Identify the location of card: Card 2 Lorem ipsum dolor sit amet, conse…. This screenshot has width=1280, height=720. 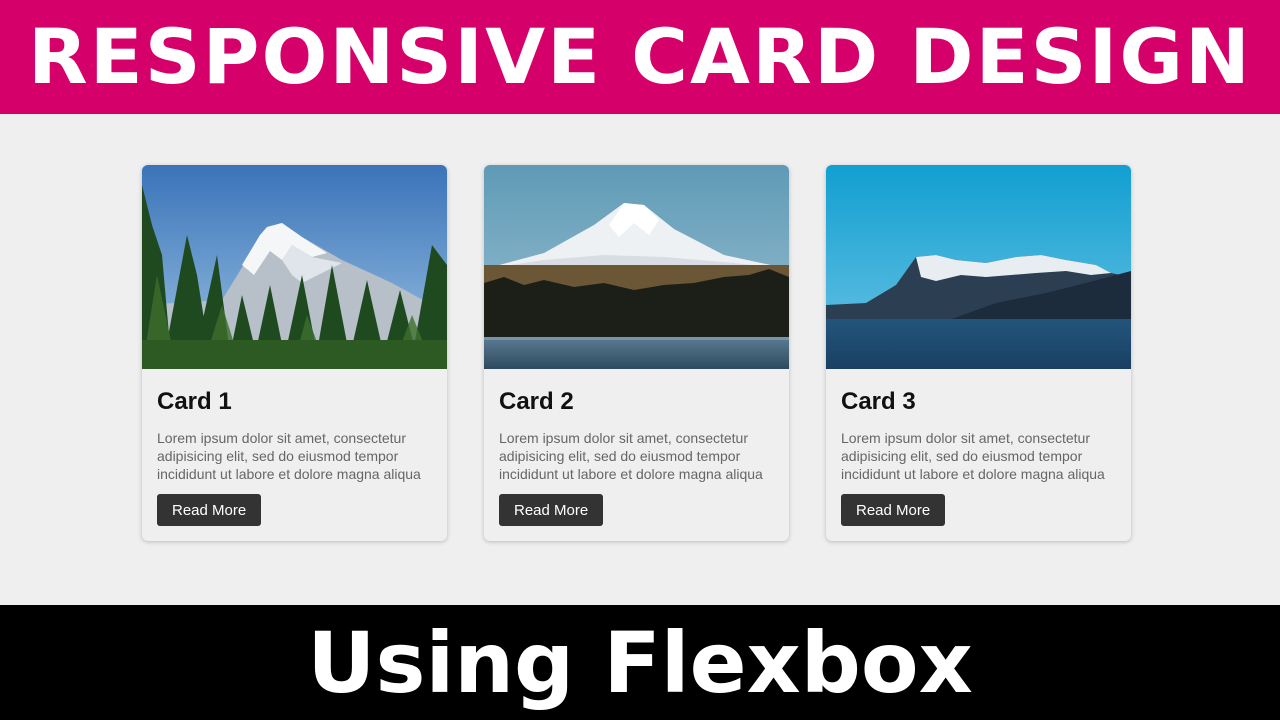
(636, 353).